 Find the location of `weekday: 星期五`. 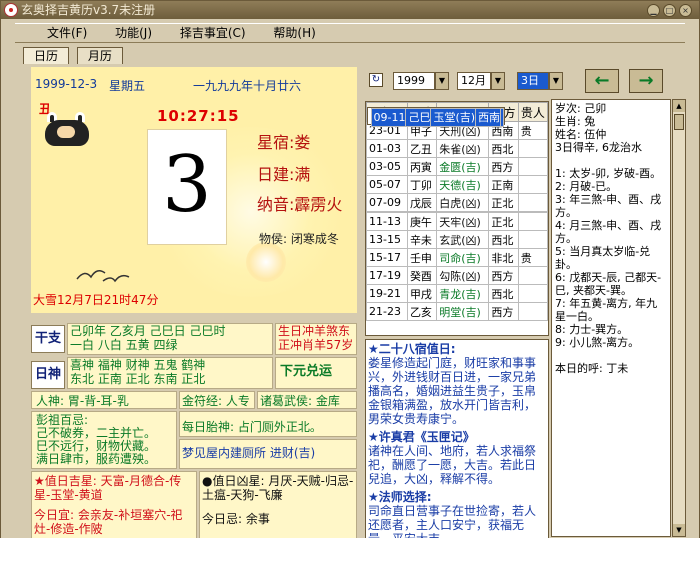

weekday: 星期五 is located at coordinates (127, 86).